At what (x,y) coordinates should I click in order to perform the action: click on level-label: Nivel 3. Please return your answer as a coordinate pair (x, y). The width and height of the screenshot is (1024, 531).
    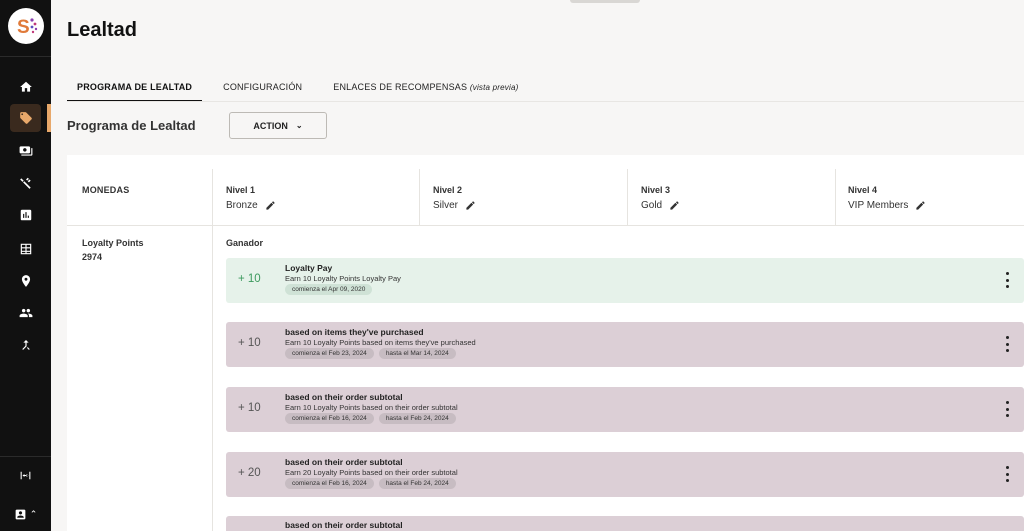
    Looking at the image, I should click on (656, 190).